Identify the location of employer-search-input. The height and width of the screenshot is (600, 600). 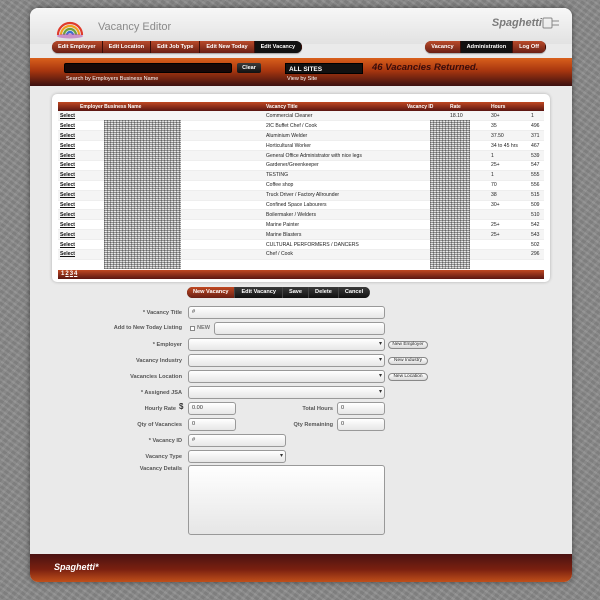
(148, 68).